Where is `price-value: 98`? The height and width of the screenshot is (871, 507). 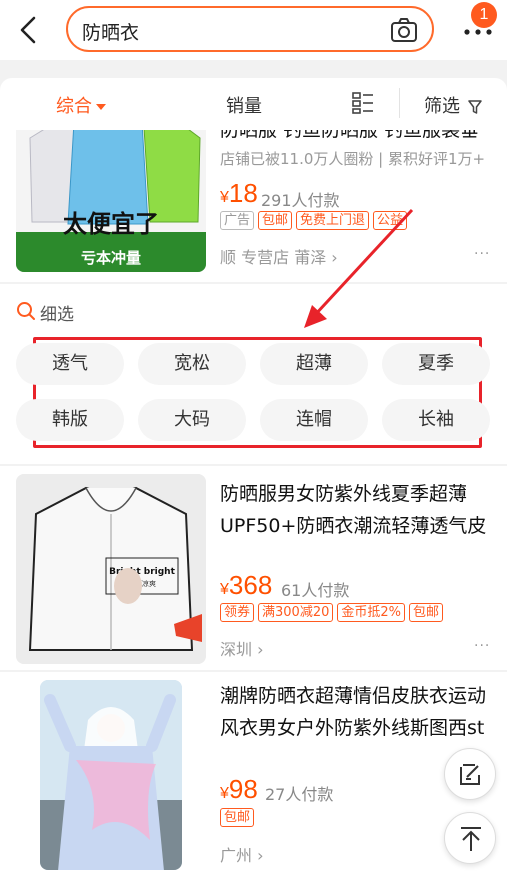 price-value: 98 is located at coordinates (243, 789).